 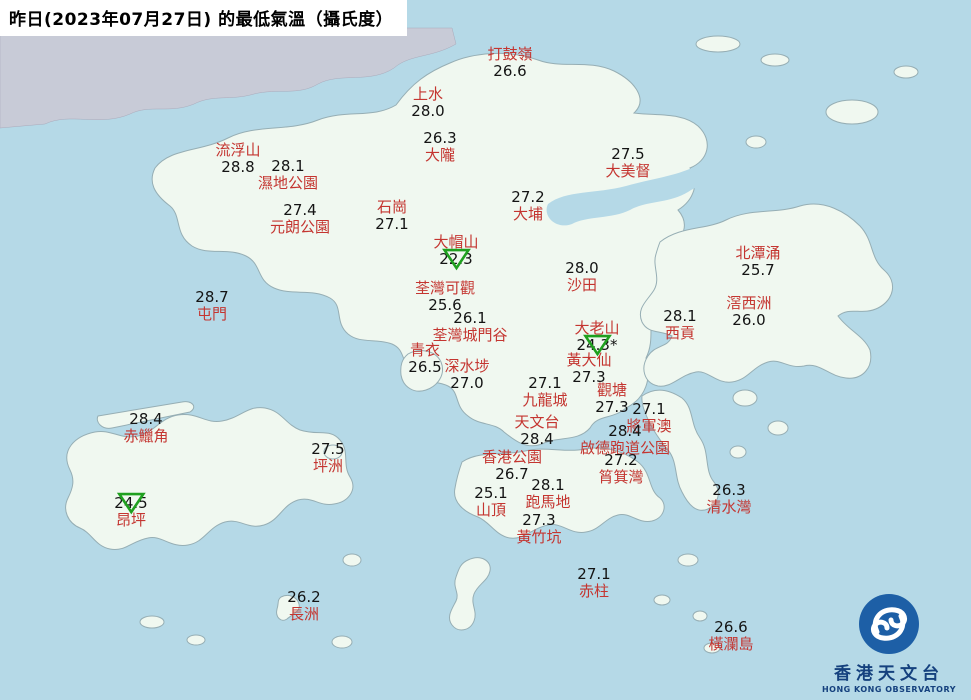 I want to click on station-label: 青衣 26.5, so click(x=424, y=359).